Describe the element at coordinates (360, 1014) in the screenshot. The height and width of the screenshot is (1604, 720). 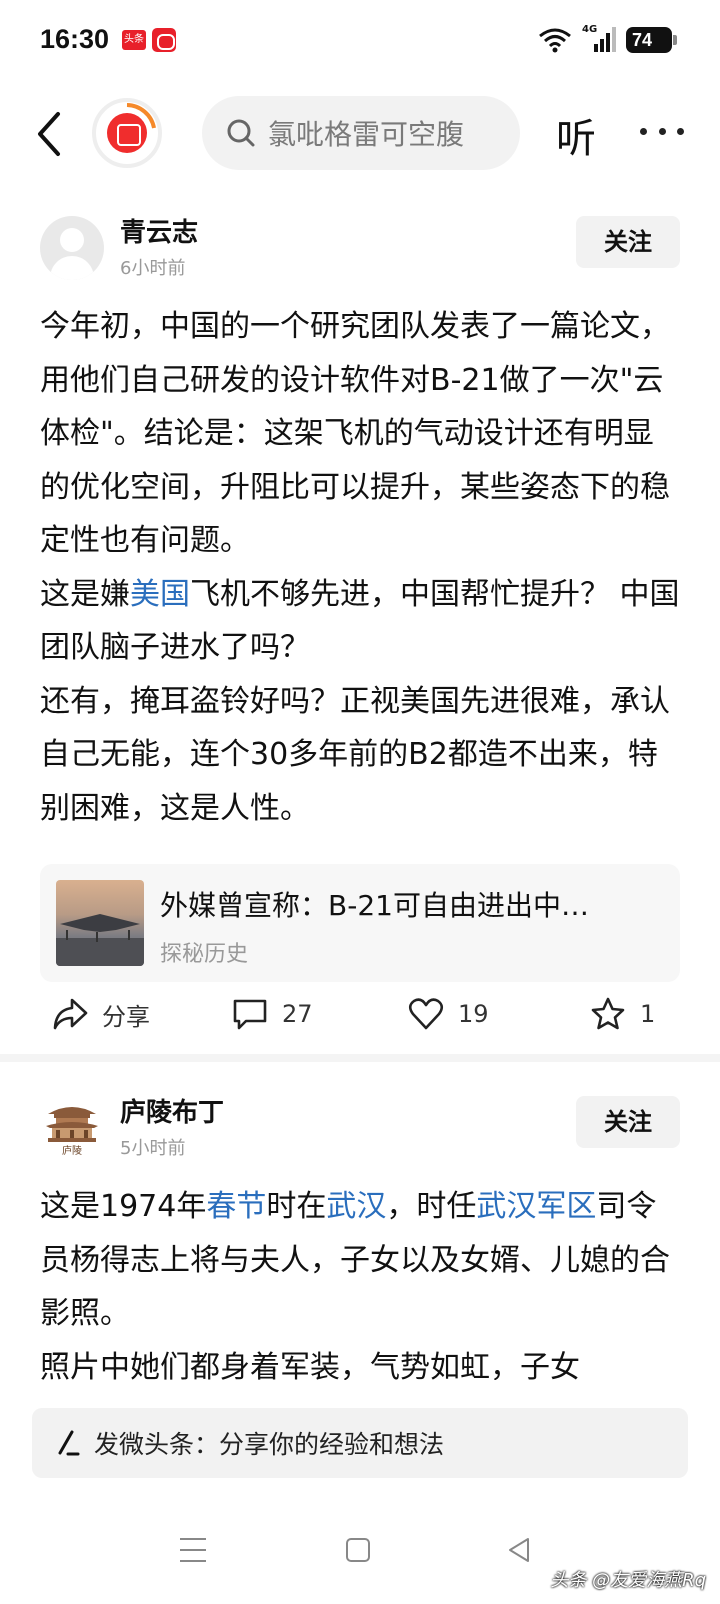
I see `post-action-bar: 分享 27 19 1` at that location.